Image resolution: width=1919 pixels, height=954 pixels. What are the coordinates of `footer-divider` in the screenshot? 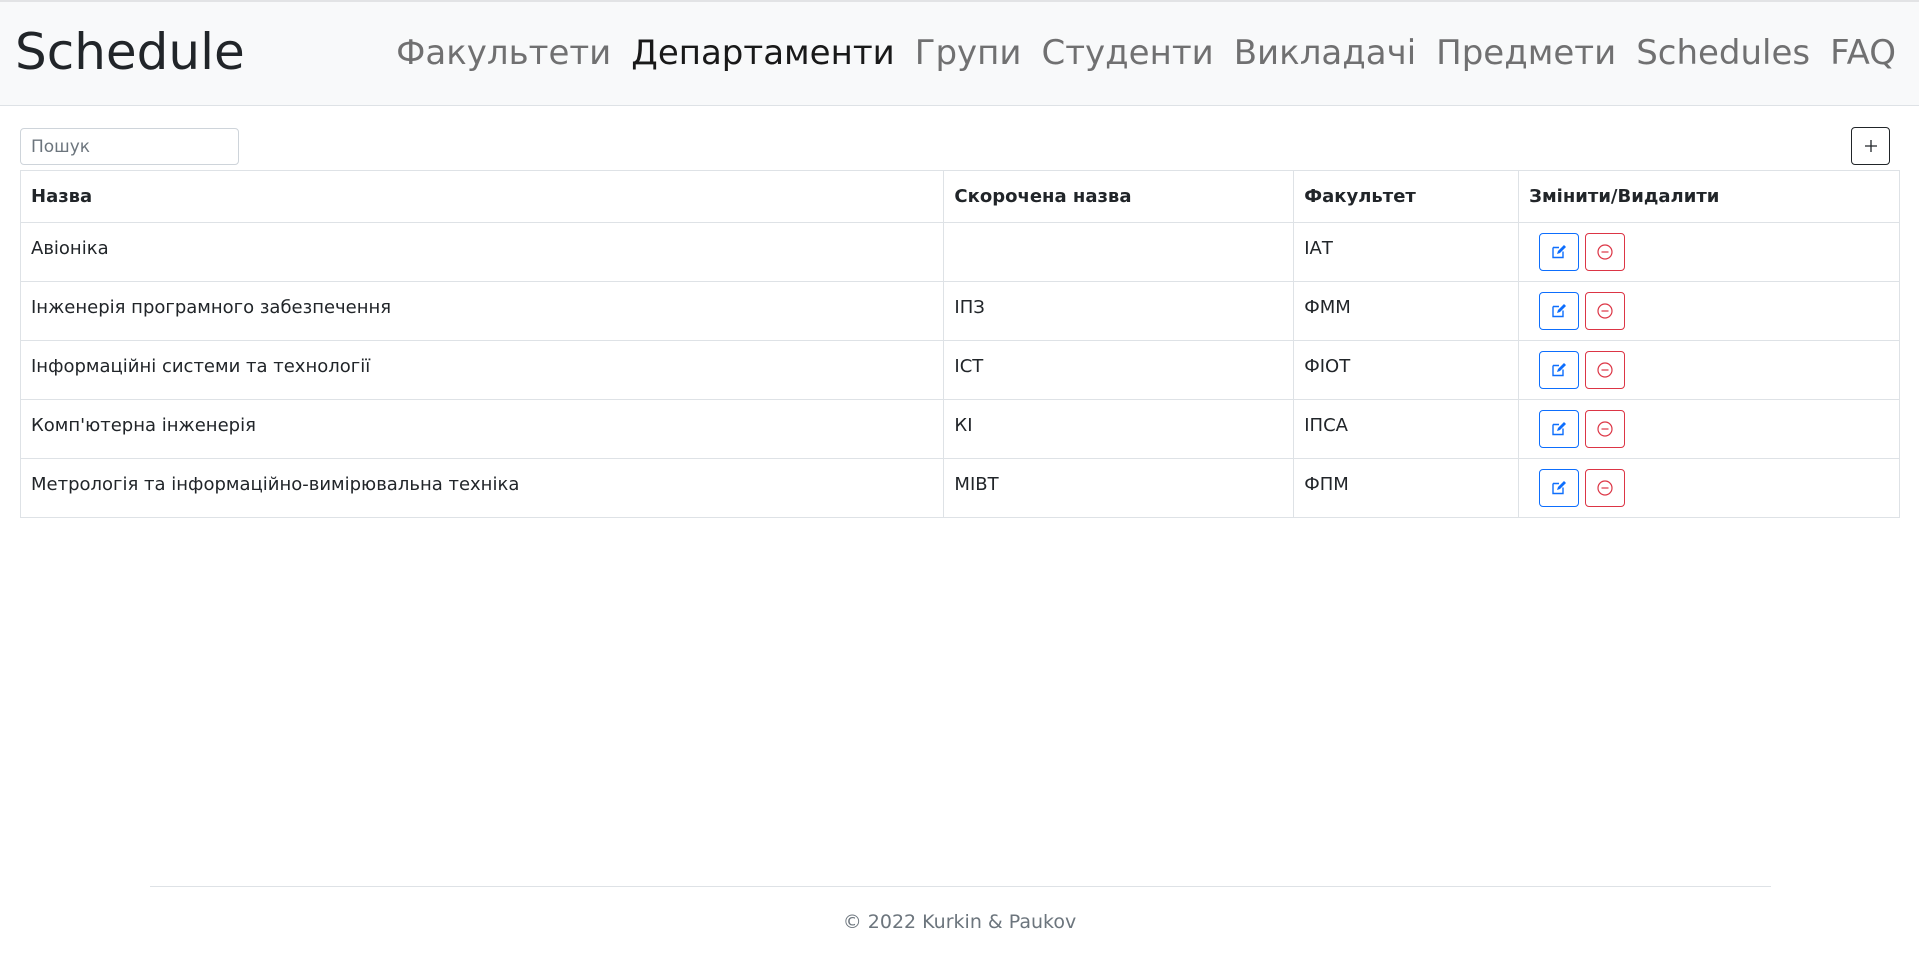 It's located at (960, 886).